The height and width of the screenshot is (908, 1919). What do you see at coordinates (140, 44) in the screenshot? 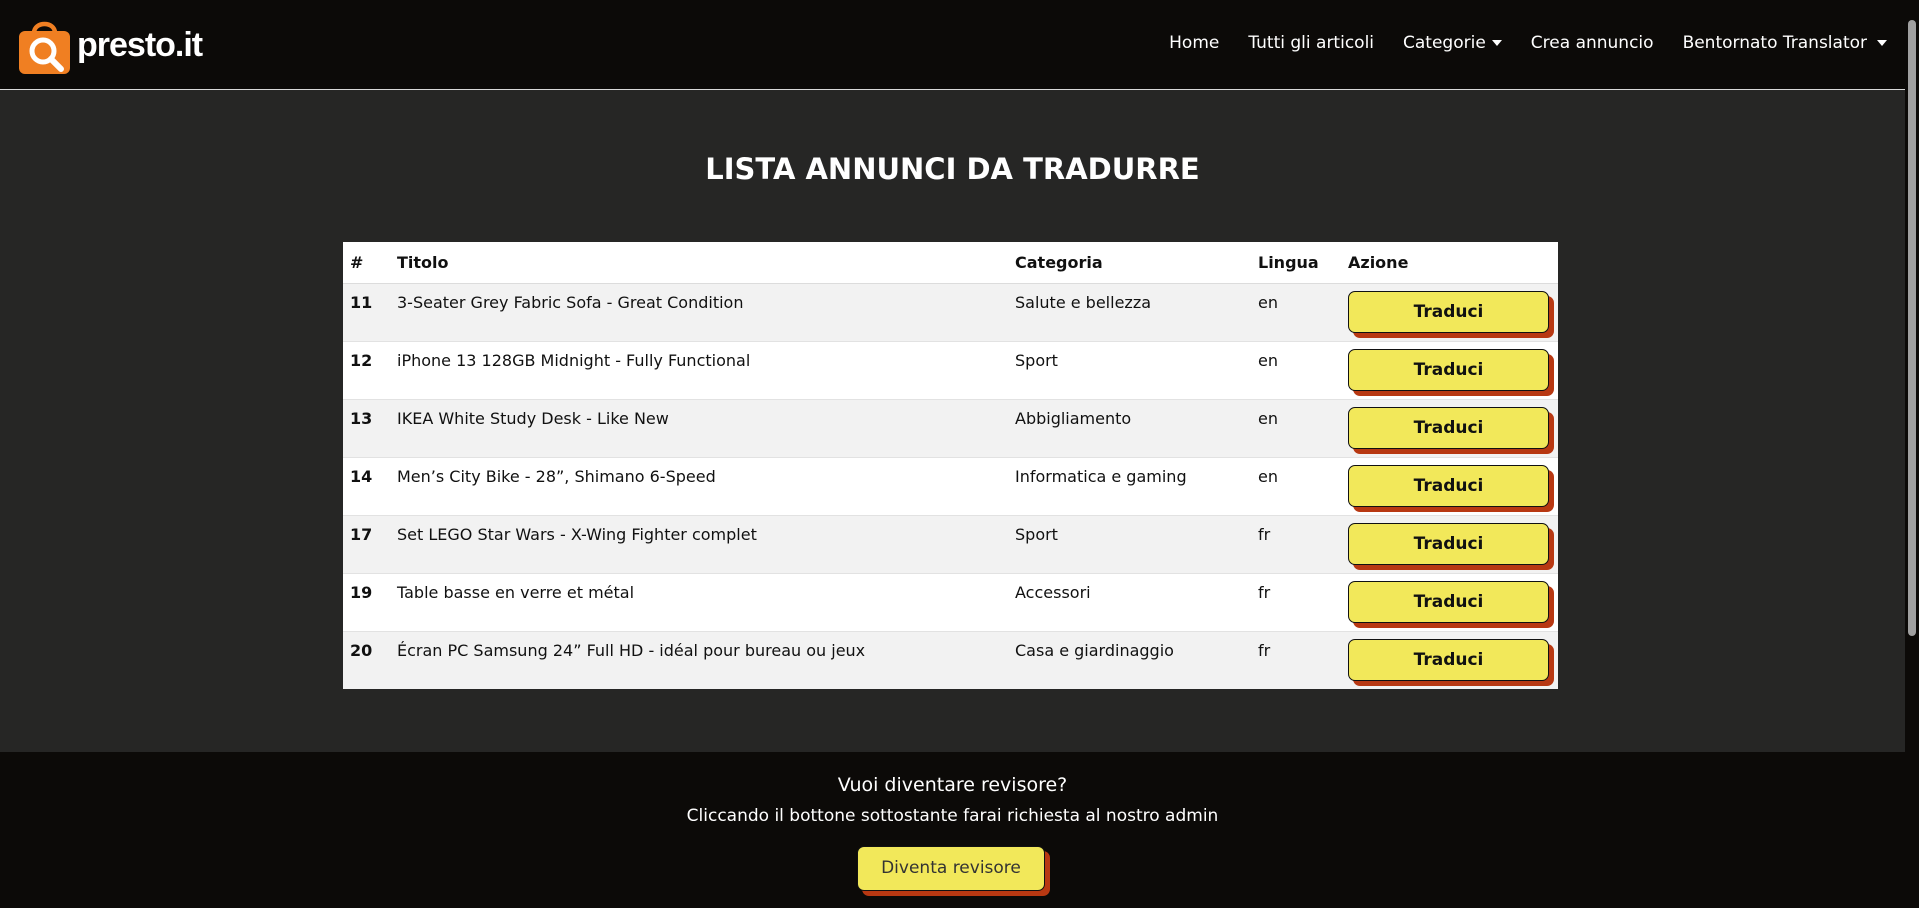
I see `brand-name: presto.it` at bounding box center [140, 44].